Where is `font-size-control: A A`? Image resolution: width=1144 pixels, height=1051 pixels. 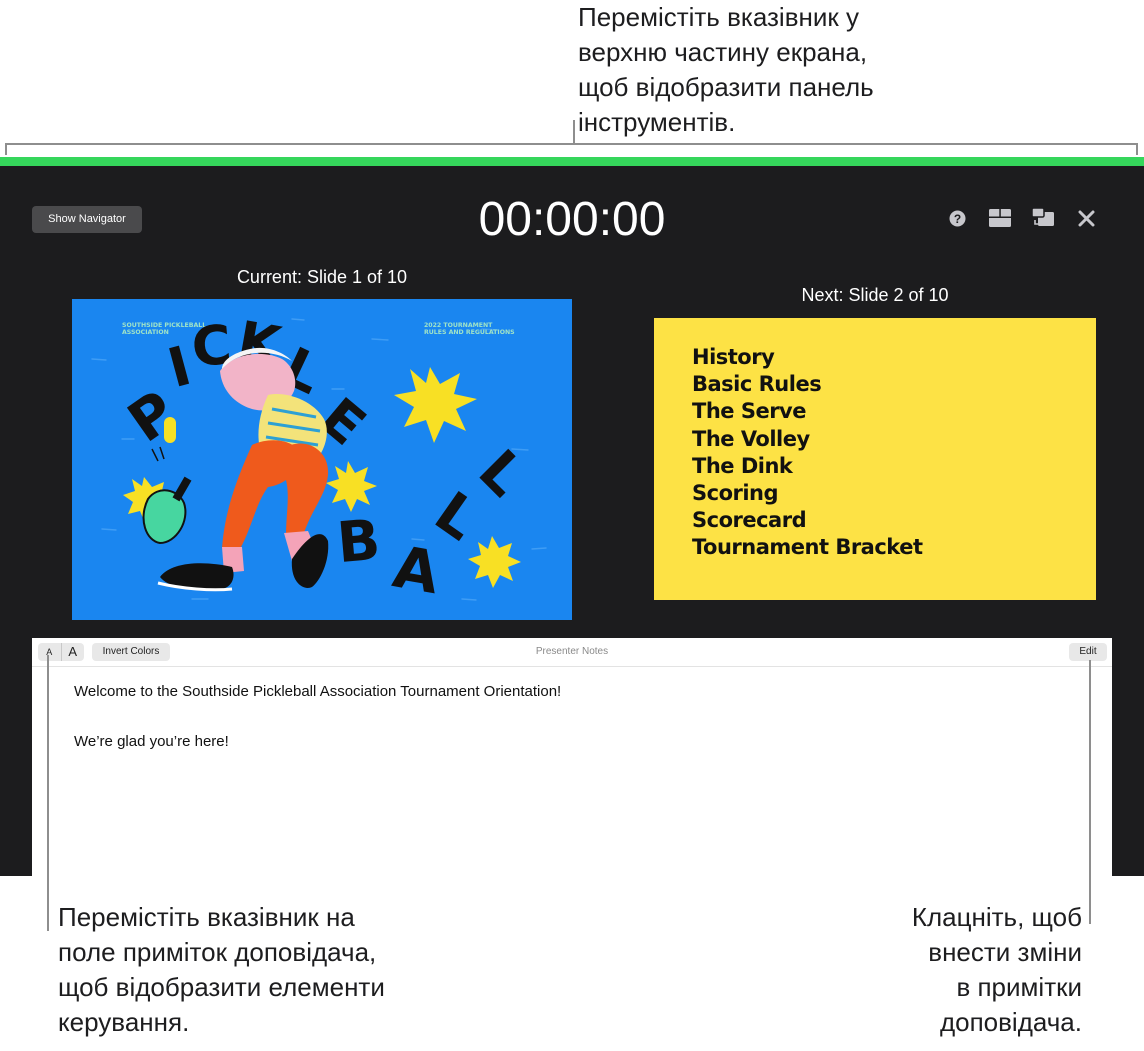 font-size-control: A A is located at coordinates (61, 652).